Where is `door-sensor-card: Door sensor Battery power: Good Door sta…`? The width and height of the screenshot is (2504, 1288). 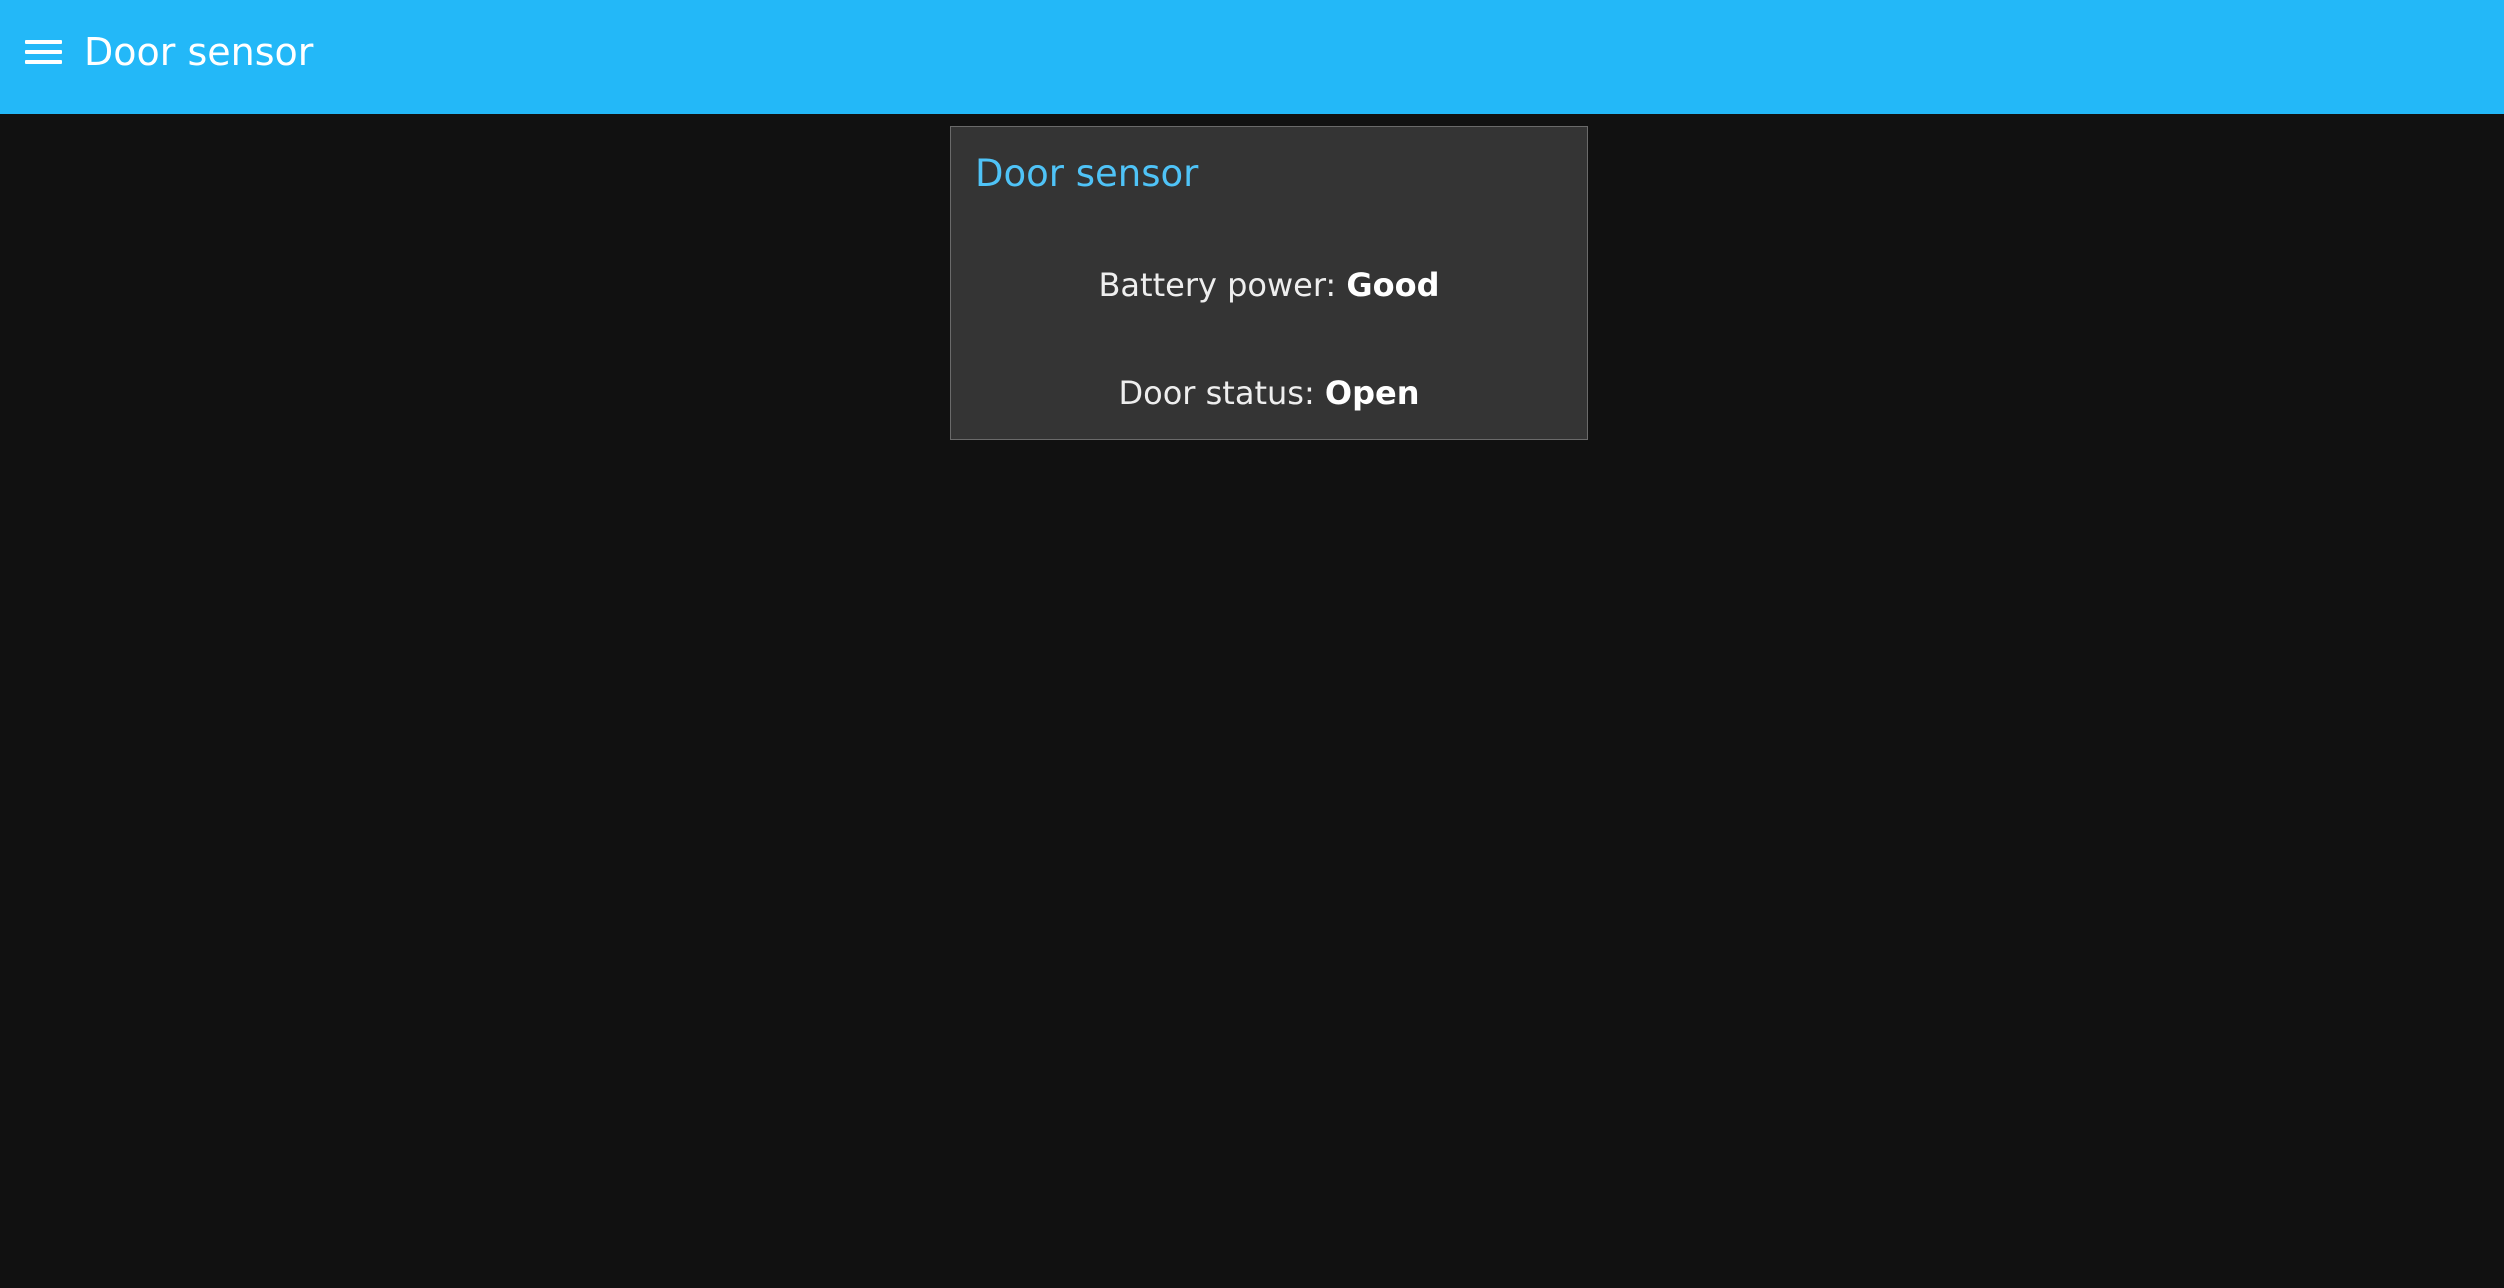
door-sensor-card: Door sensor Battery power: Good Door sta… is located at coordinates (1269, 283).